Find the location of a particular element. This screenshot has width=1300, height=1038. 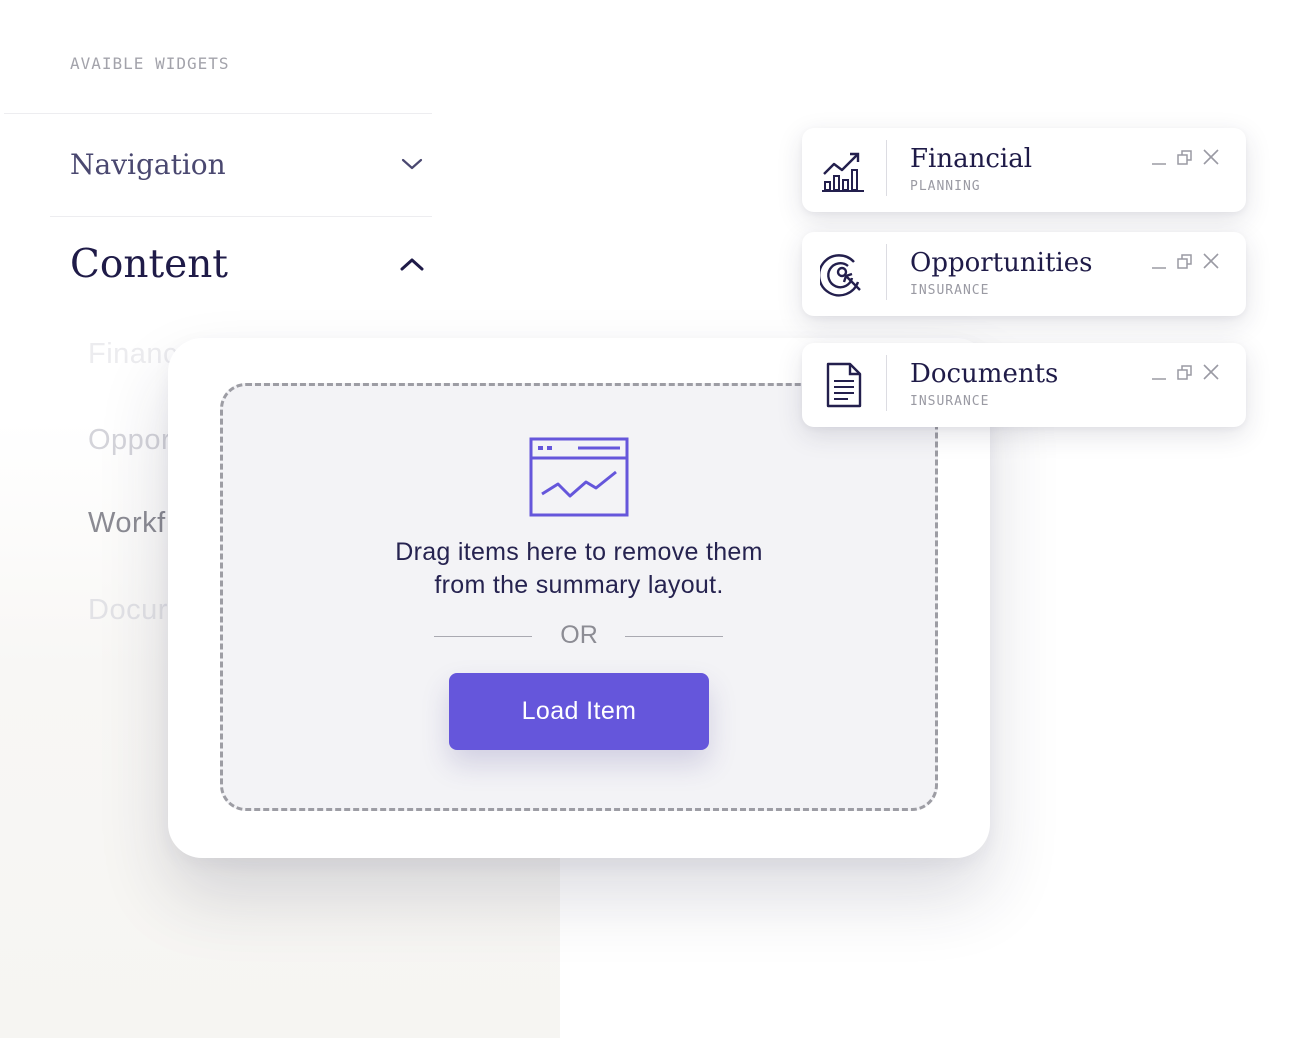

content-item-opportunities: Oppor is located at coordinates (129, 440).